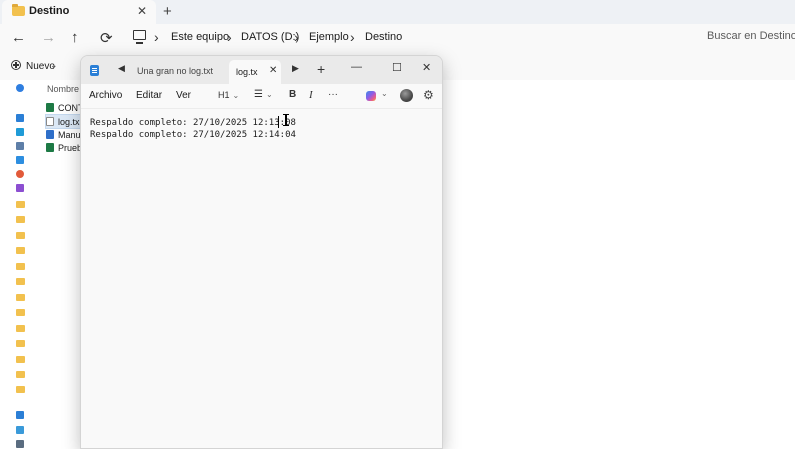 The height and width of the screenshot is (449, 795). What do you see at coordinates (329, 37) in the screenshot?
I see `breadcrumb-ejemplo: Ejemplo` at bounding box center [329, 37].